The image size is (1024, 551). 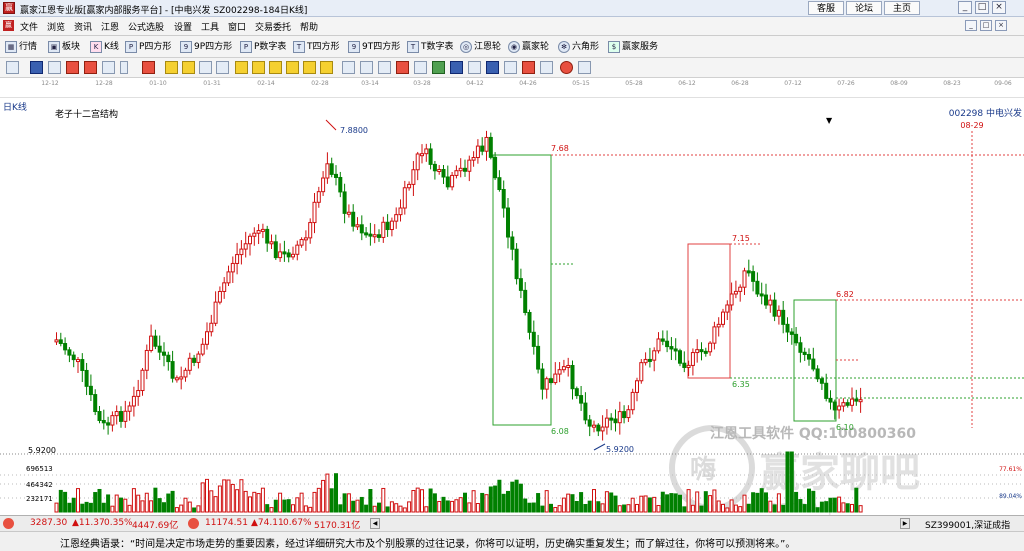 What do you see at coordinates (263, 47) in the screenshot?
I see `tool-p-table: P P数字表` at bounding box center [263, 47].